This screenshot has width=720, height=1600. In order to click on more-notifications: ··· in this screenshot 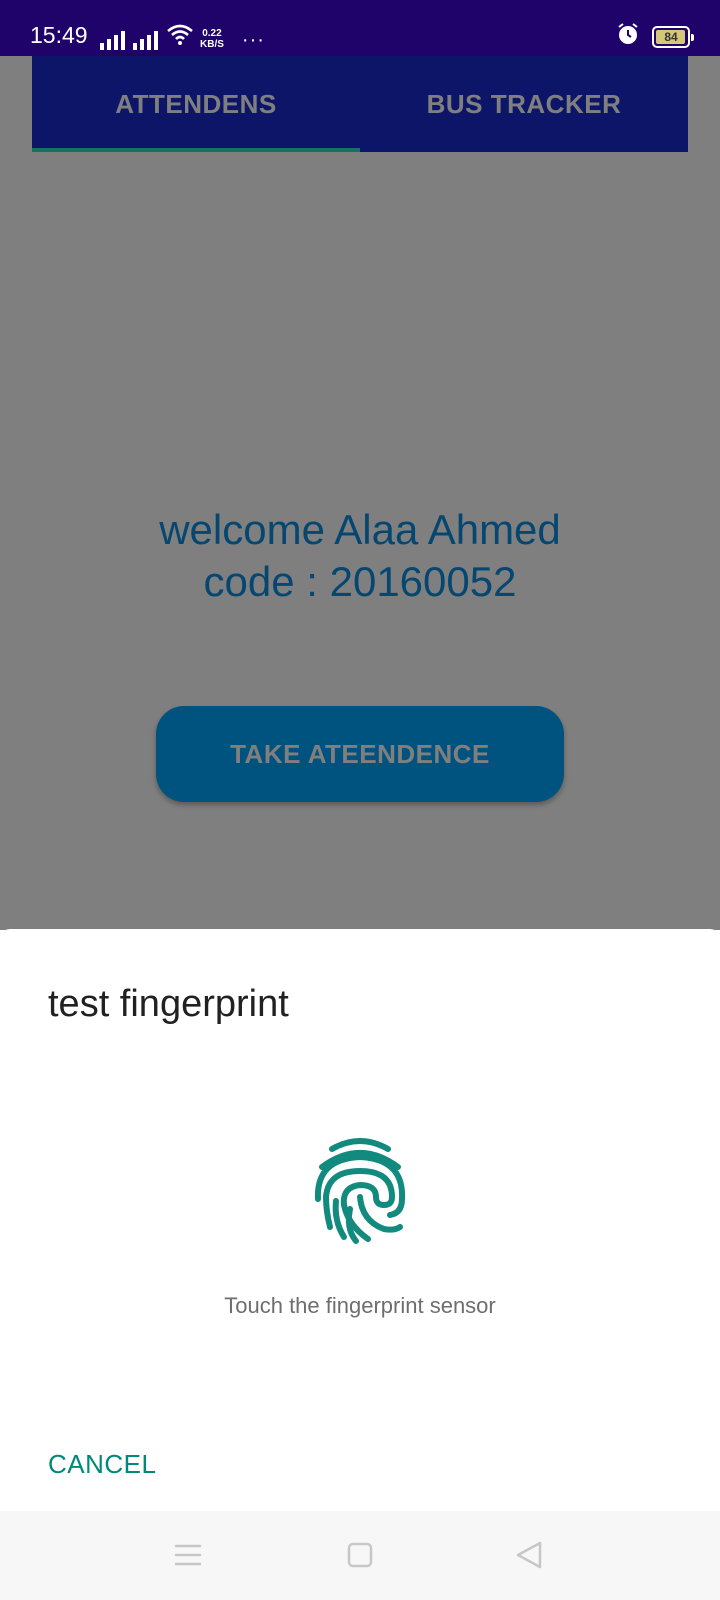, I will do `click(253, 40)`.